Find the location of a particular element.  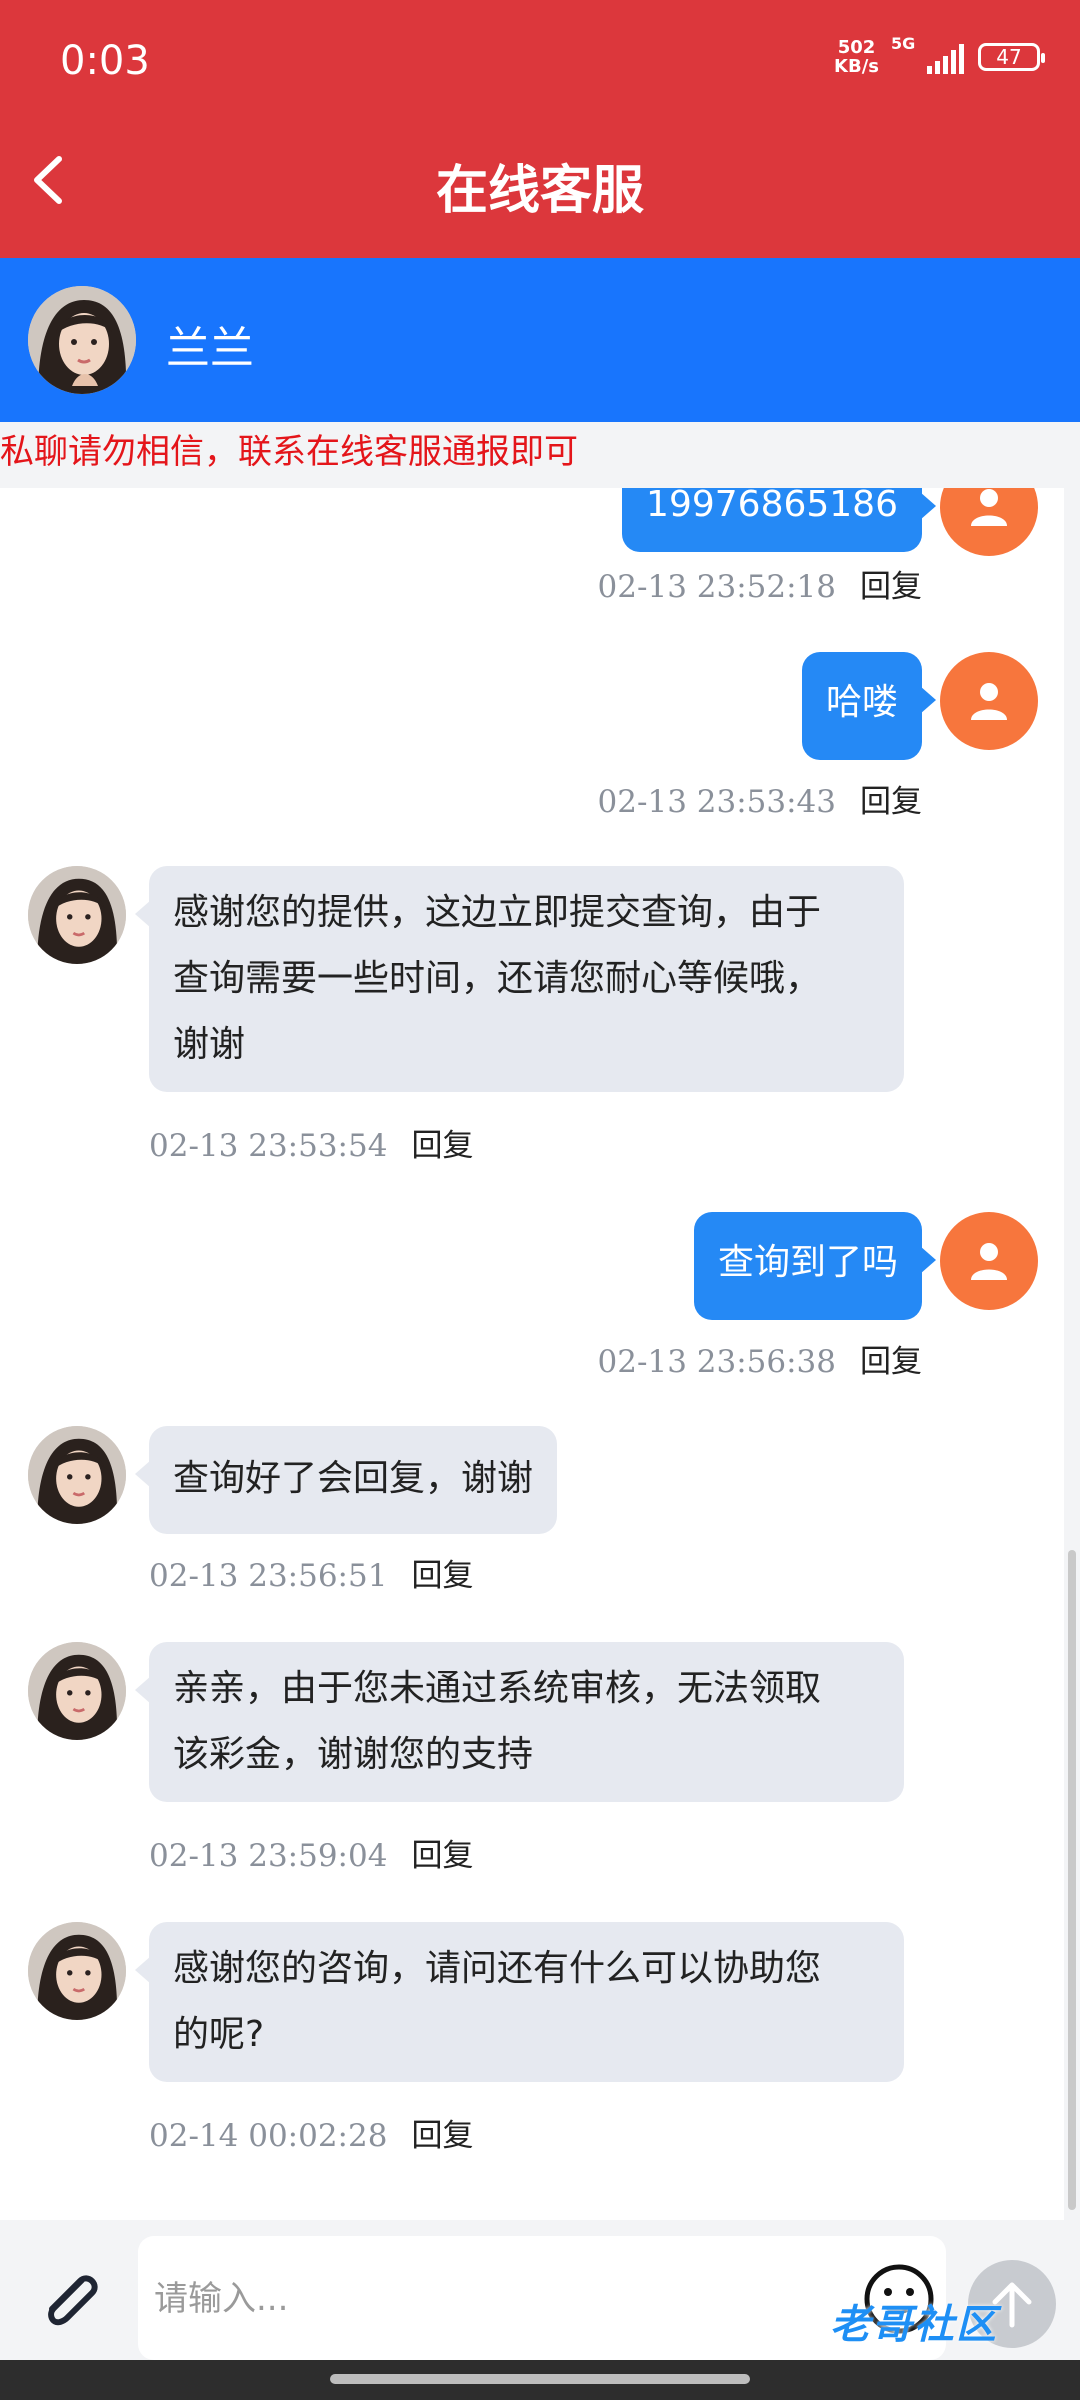

battery-level: 47 is located at coordinates (1009, 57).